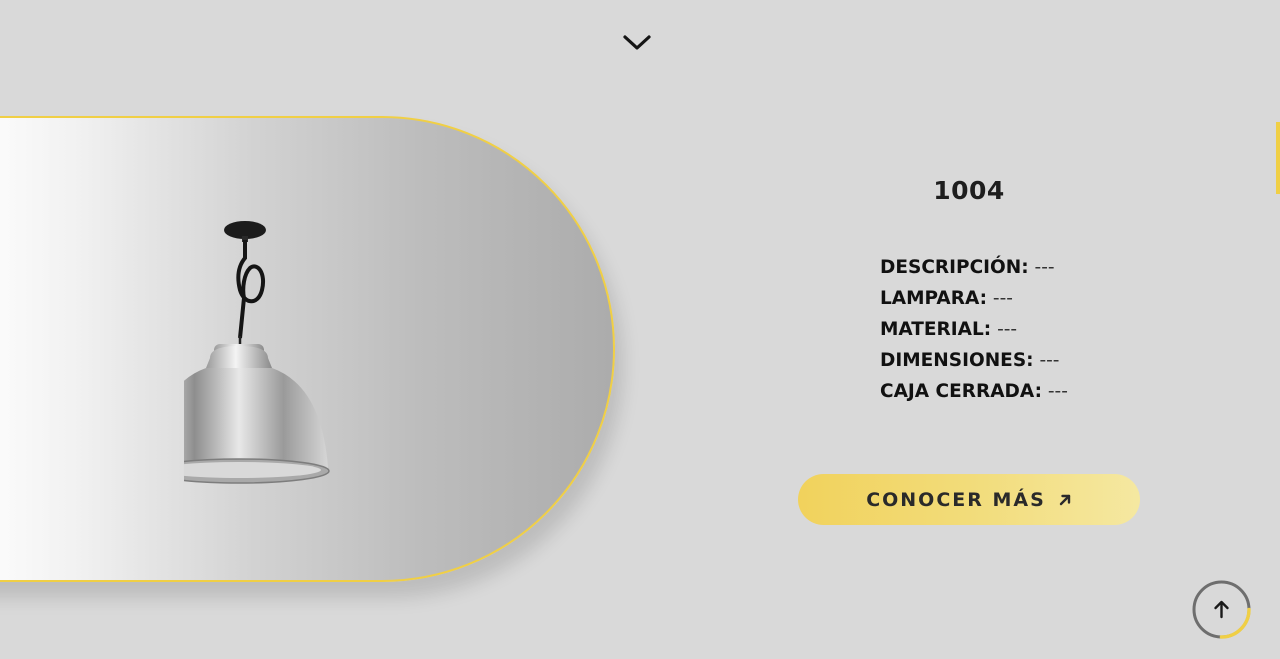 The width and height of the screenshot is (1280, 659). Describe the element at coordinates (1065, 500) in the screenshot. I see `arrow-up-right-icon` at that location.